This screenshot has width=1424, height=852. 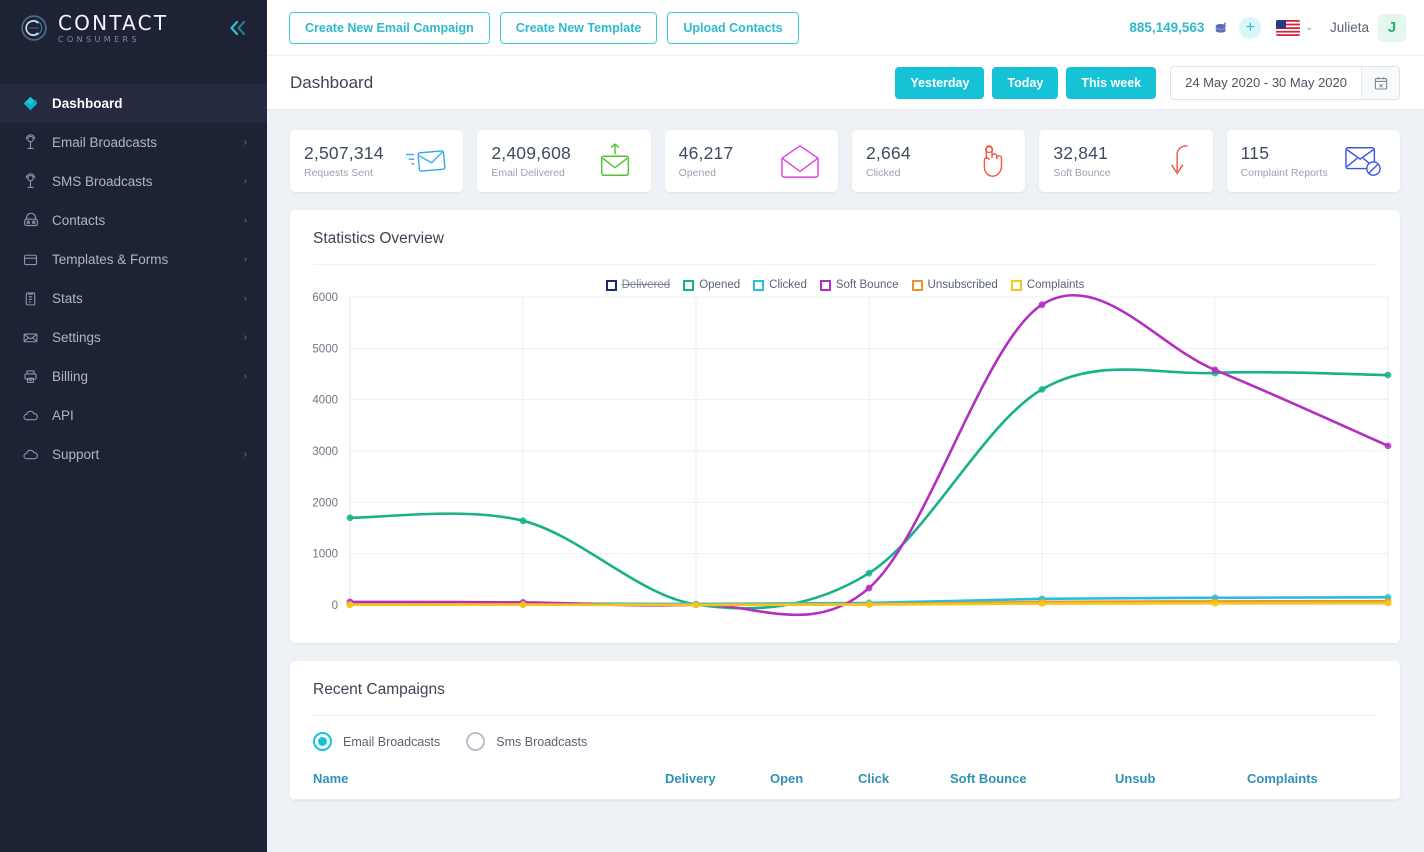 What do you see at coordinates (63, 415) in the screenshot?
I see `sidebar-item-label: API` at bounding box center [63, 415].